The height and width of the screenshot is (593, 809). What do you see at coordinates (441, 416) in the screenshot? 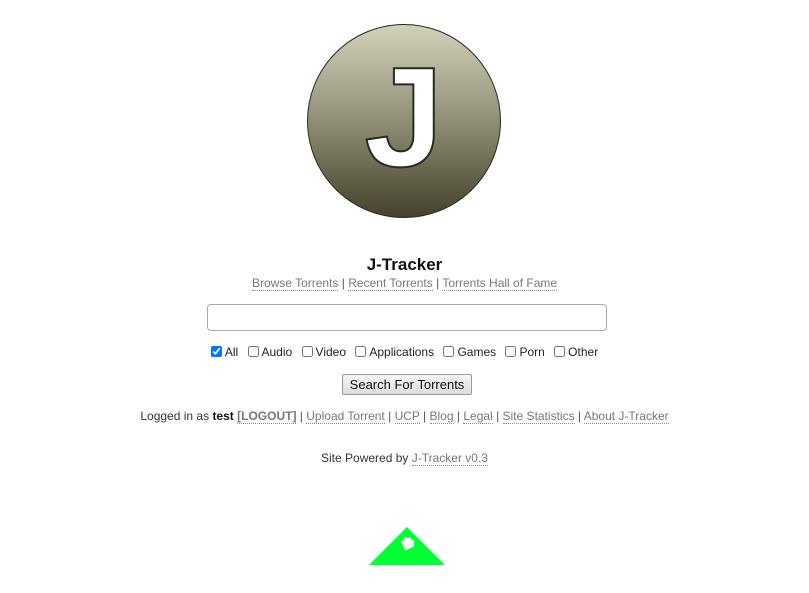
I see `blog-link: Blog` at bounding box center [441, 416].